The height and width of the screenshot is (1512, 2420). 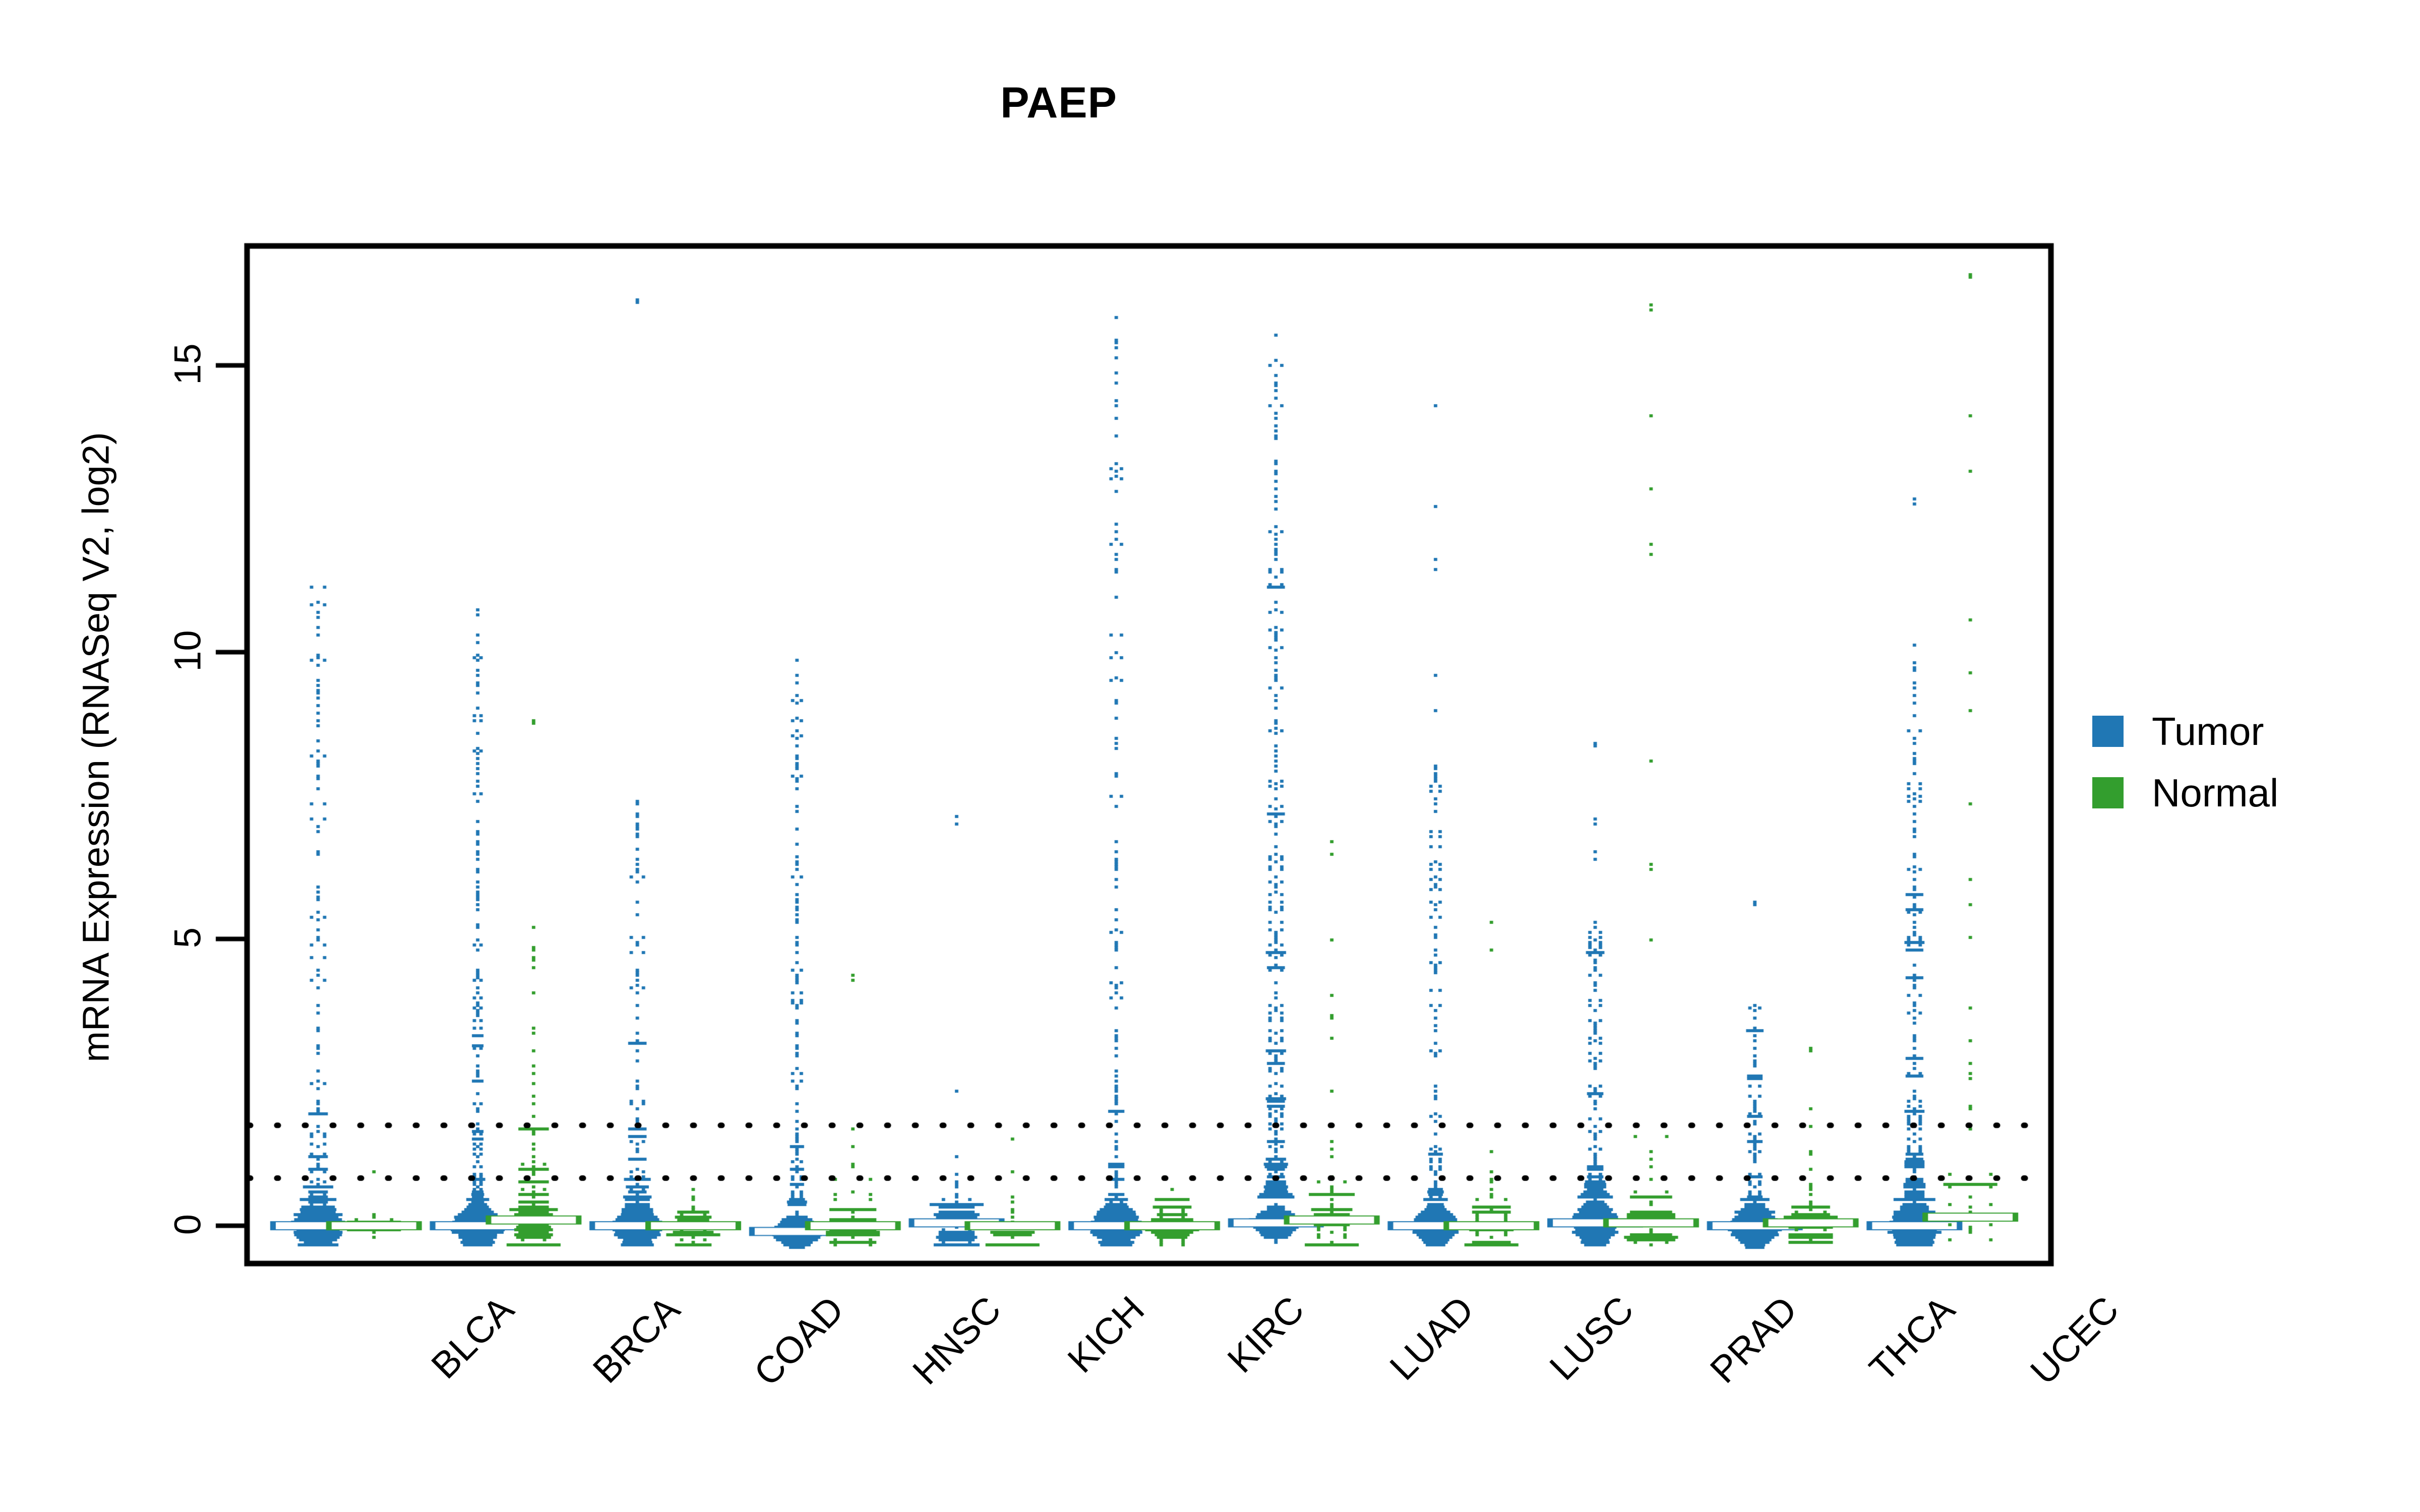 What do you see at coordinates (2208, 731) in the screenshot?
I see `legend-label-tumor: Tumor` at bounding box center [2208, 731].